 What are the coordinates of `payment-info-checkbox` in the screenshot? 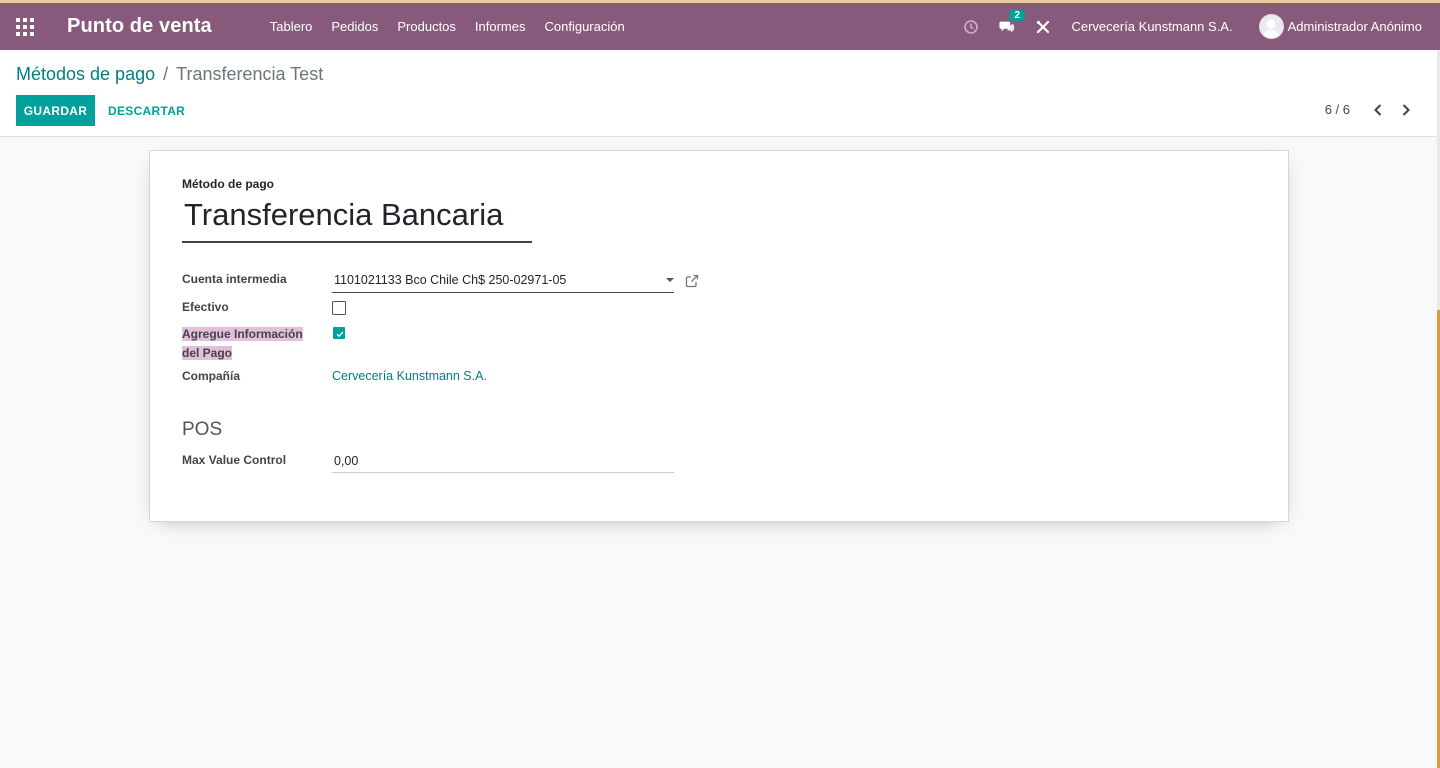 It's located at (339, 333).